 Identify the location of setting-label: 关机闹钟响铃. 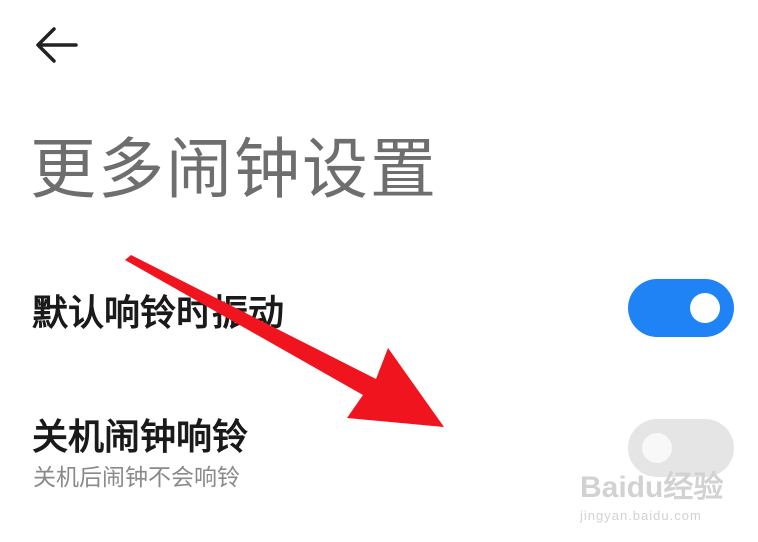
(140, 437).